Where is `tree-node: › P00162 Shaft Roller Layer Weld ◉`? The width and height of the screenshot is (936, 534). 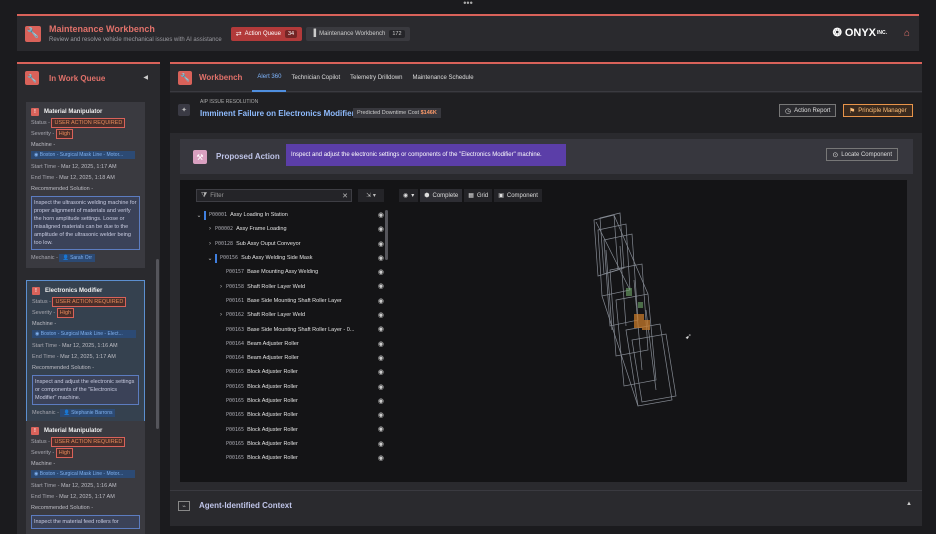
tree-node: › P00162 Shaft Roller Layer Weld ◉ is located at coordinates (289, 315).